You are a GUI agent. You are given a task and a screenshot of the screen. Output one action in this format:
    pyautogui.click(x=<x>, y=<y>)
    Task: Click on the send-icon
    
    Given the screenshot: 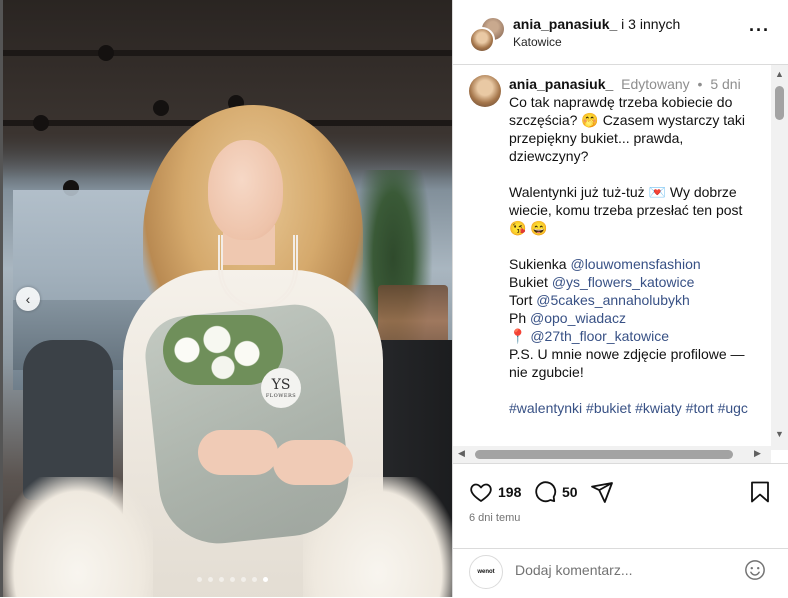 What is the action you would take?
    pyautogui.click(x=602, y=492)
    